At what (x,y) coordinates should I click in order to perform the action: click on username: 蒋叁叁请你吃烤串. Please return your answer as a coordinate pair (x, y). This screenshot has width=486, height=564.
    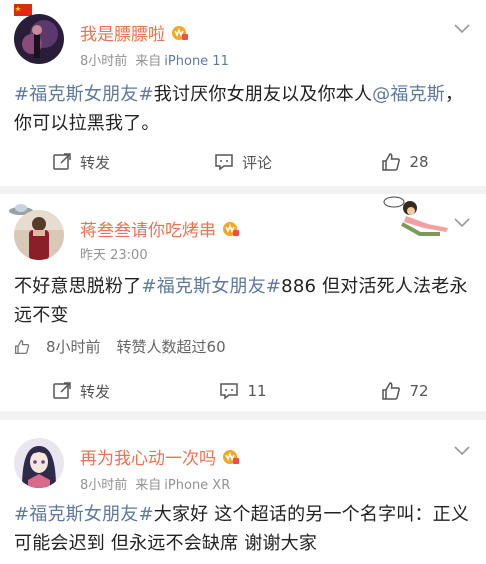
    Looking at the image, I should click on (160, 228).